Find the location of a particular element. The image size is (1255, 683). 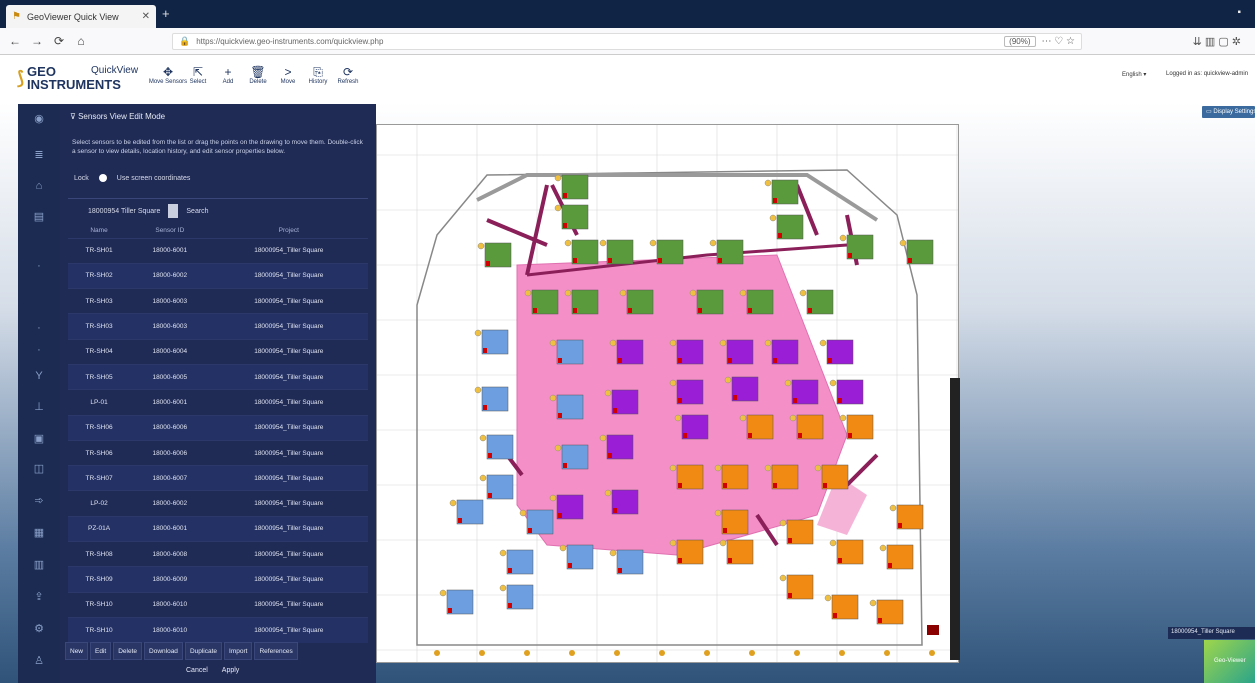

geo-instruments-logo: ⟆ GEO INSTRUMENTS QuickView is located at coordinates (77, 78).